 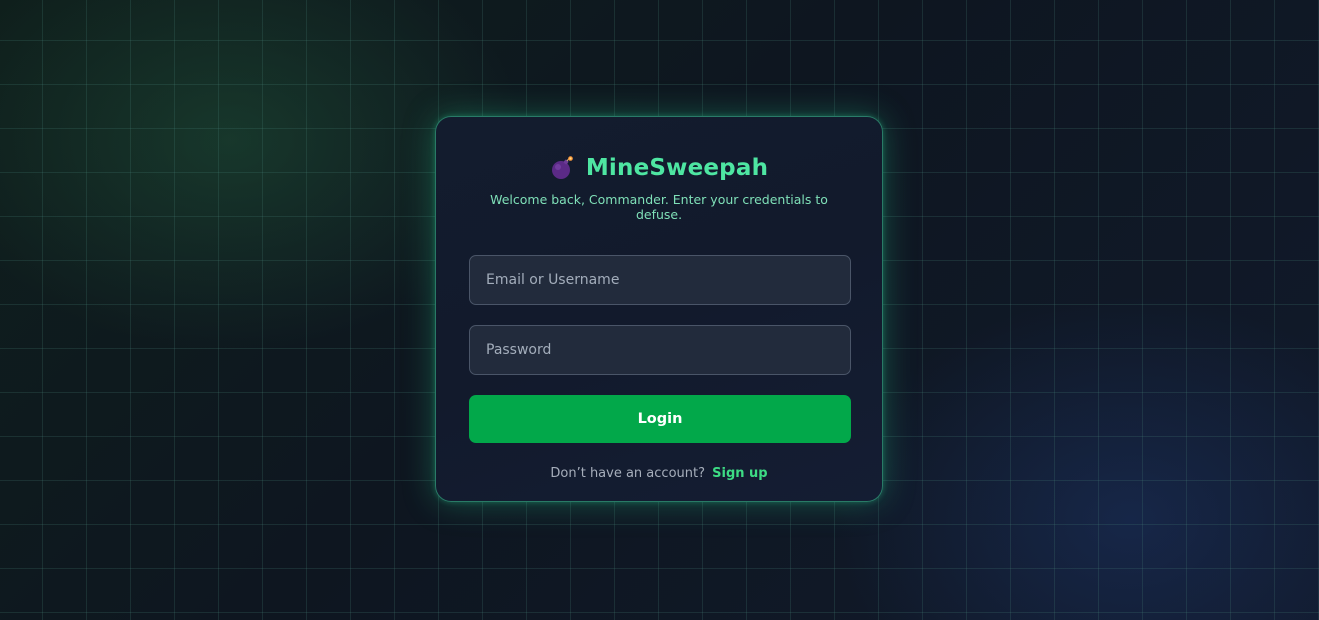 I want to click on signup-prompt: Don’t have an account? Sign up, so click(x=659, y=473).